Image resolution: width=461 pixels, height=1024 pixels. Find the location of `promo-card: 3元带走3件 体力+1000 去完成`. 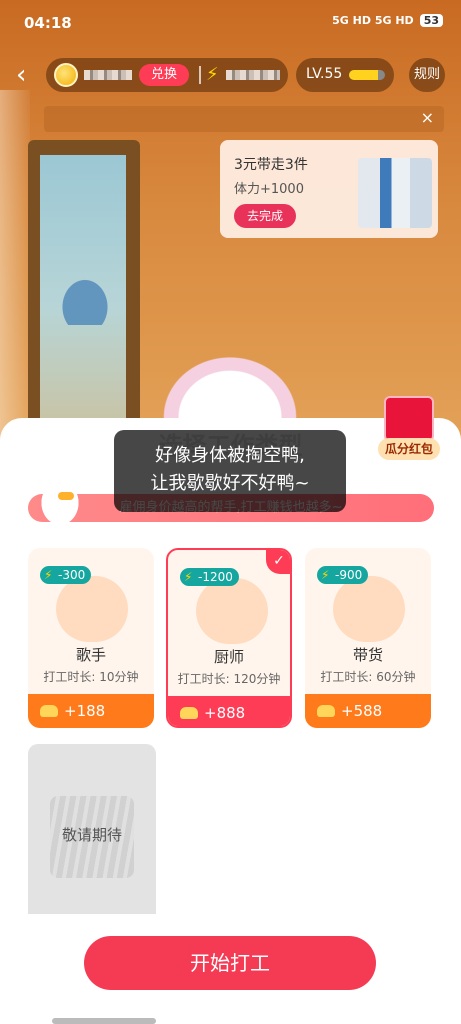

promo-card: 3元带走3件 体力+1000 去完成 is located at coordinates (329, 189).